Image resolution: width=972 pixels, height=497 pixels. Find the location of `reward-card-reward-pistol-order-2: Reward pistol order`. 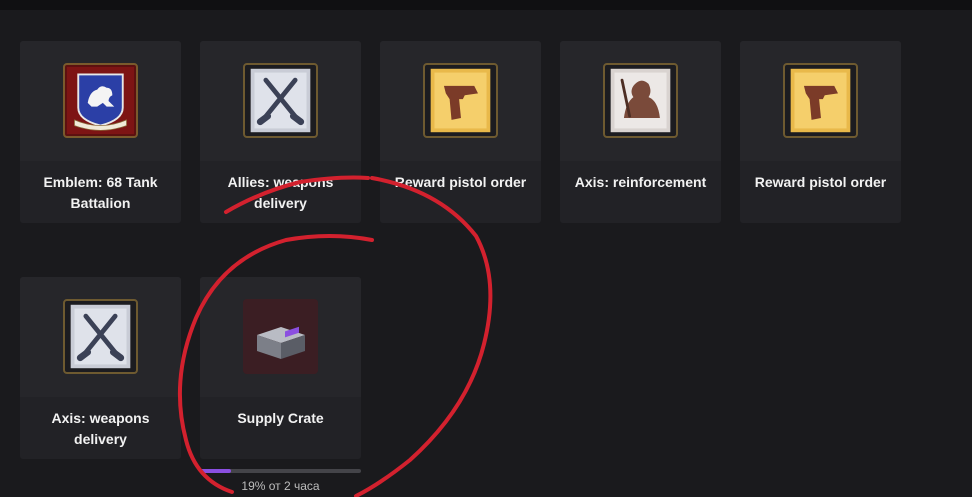

reward-card-reward-pistol-order-2: Reward pistol order is located at coordinates (820, 132).